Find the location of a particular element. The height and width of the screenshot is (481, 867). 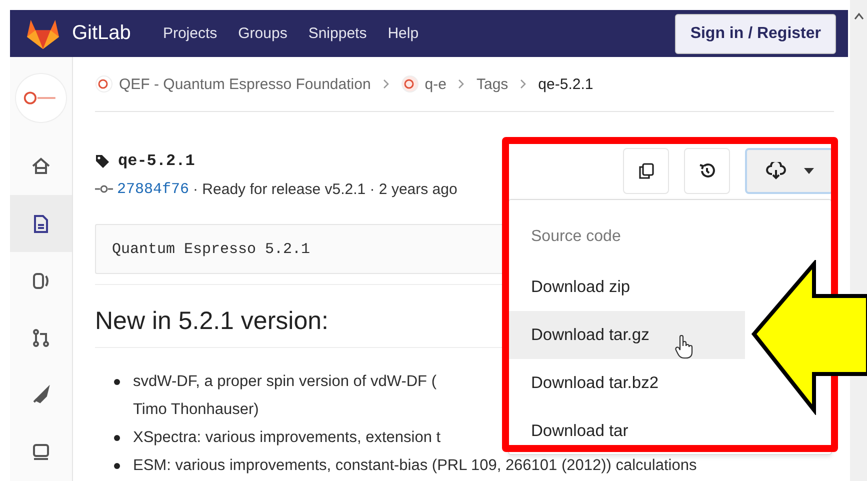

sidebar-item is located at coordinates (41, 223).